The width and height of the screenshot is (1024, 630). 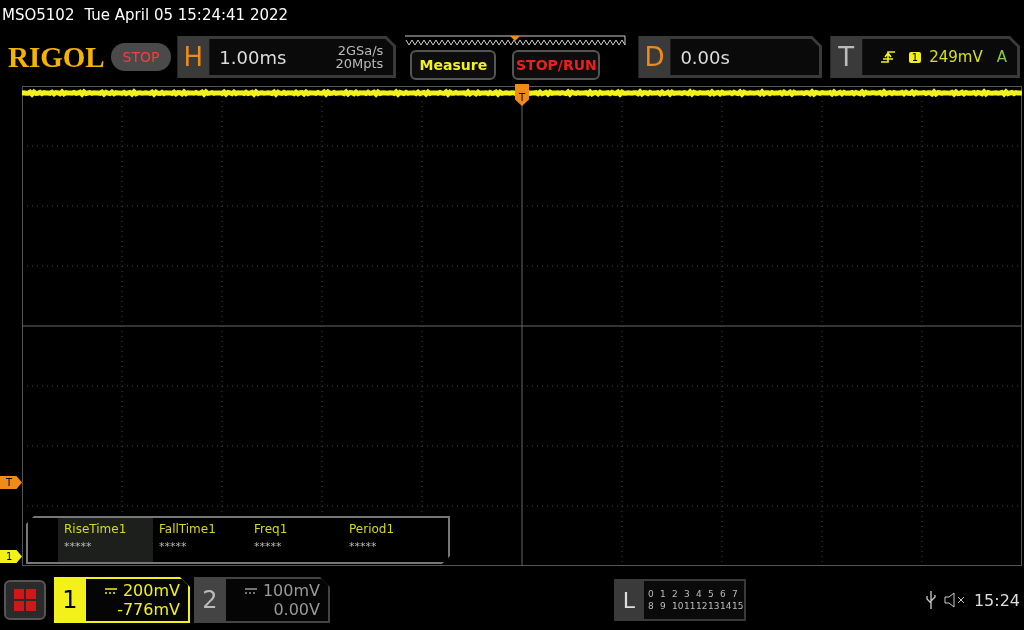 What do you see at coordinates (390, 540) in the screenshot?
I see `measurement-item: Period1 *****` at bounding box center [390, 540].